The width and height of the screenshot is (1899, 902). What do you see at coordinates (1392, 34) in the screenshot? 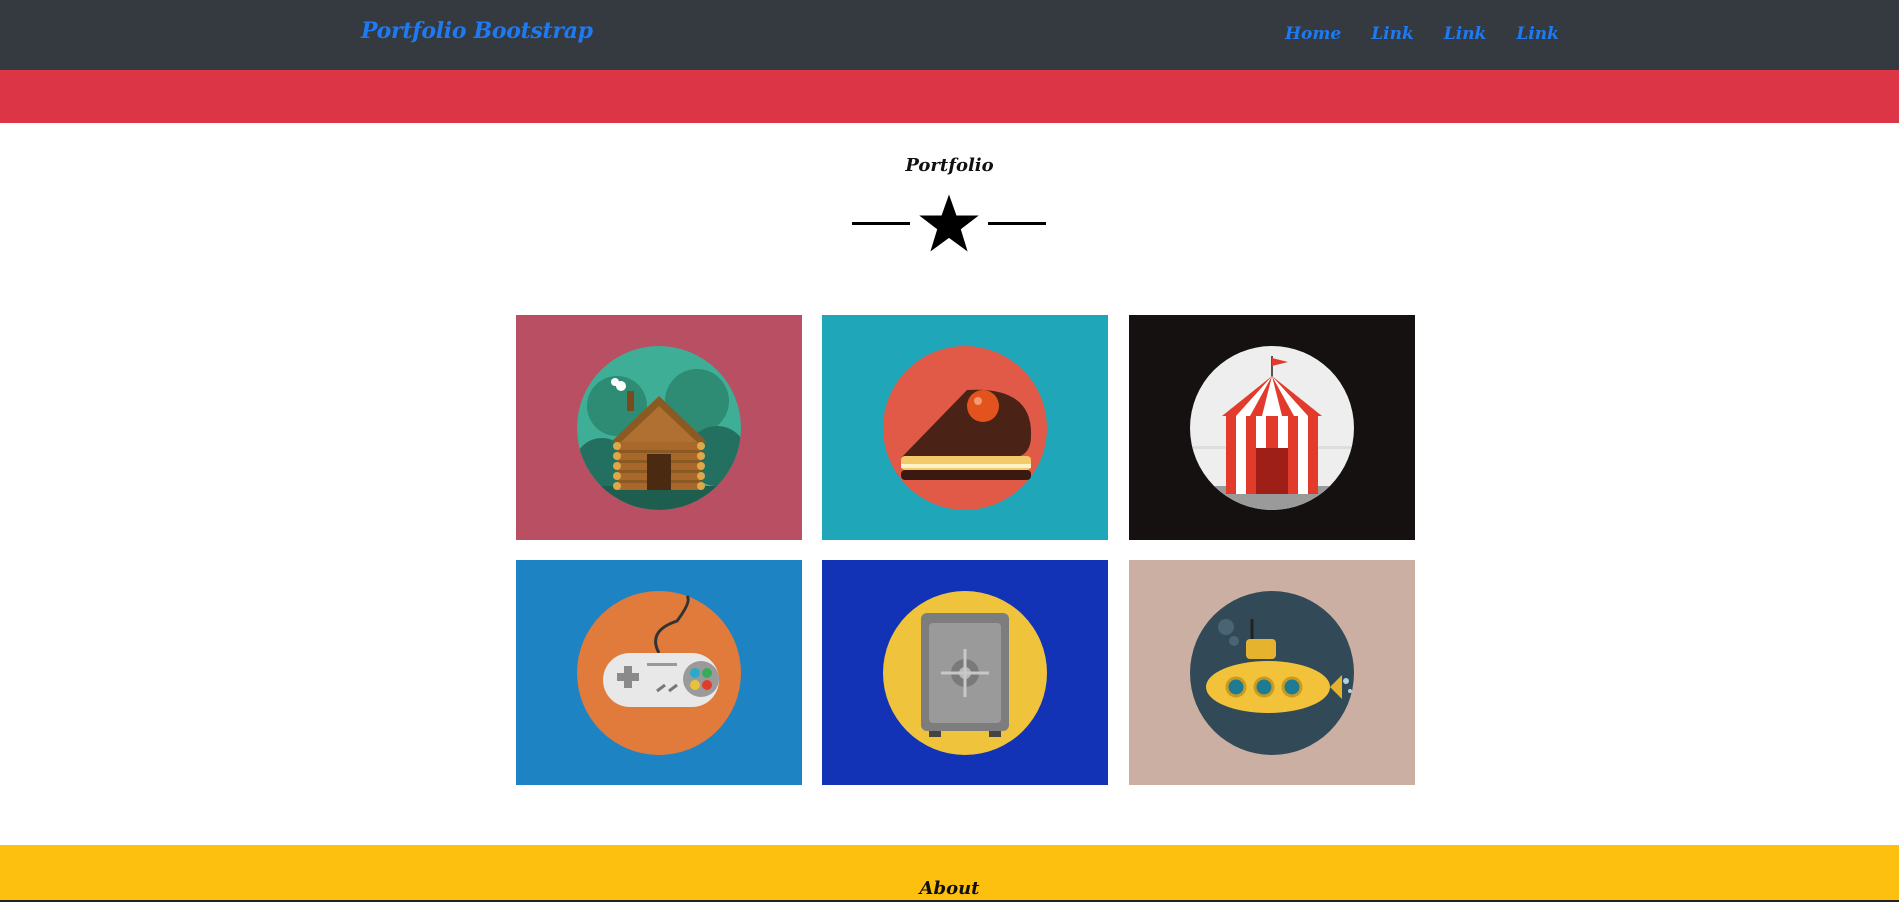
I see `nav-link-1: Link` at bounding box center [1392, 34].